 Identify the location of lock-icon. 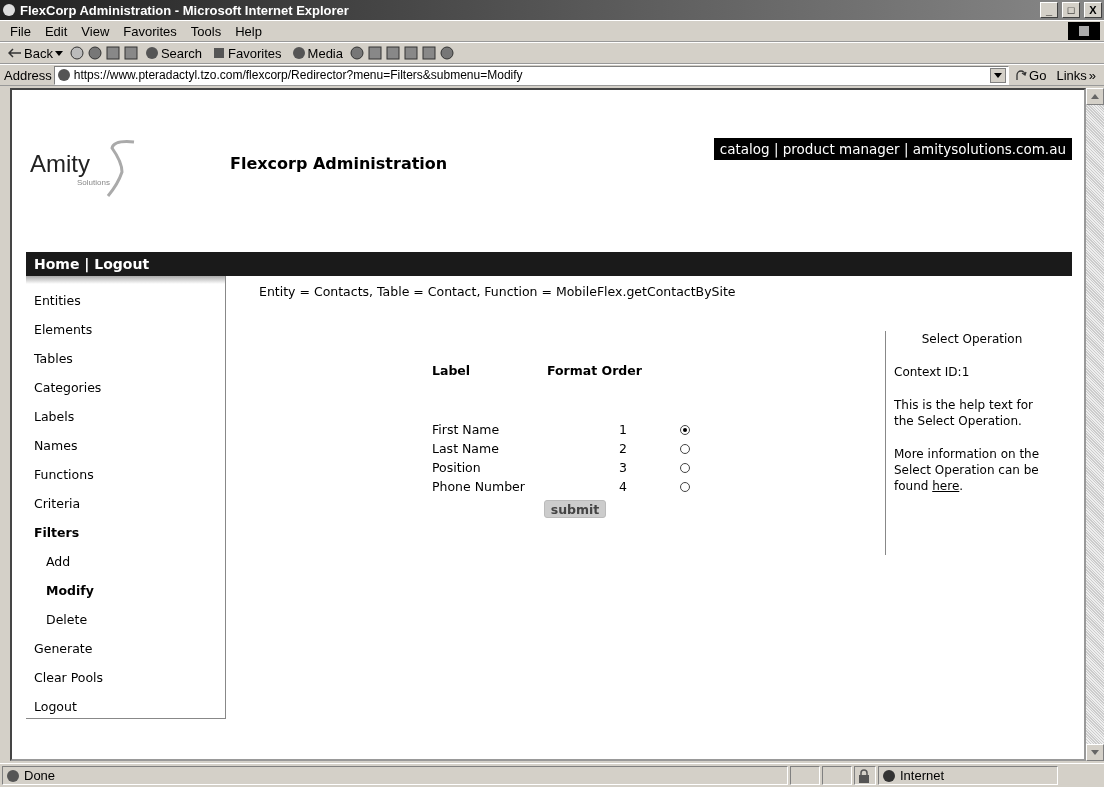
(864, 775).